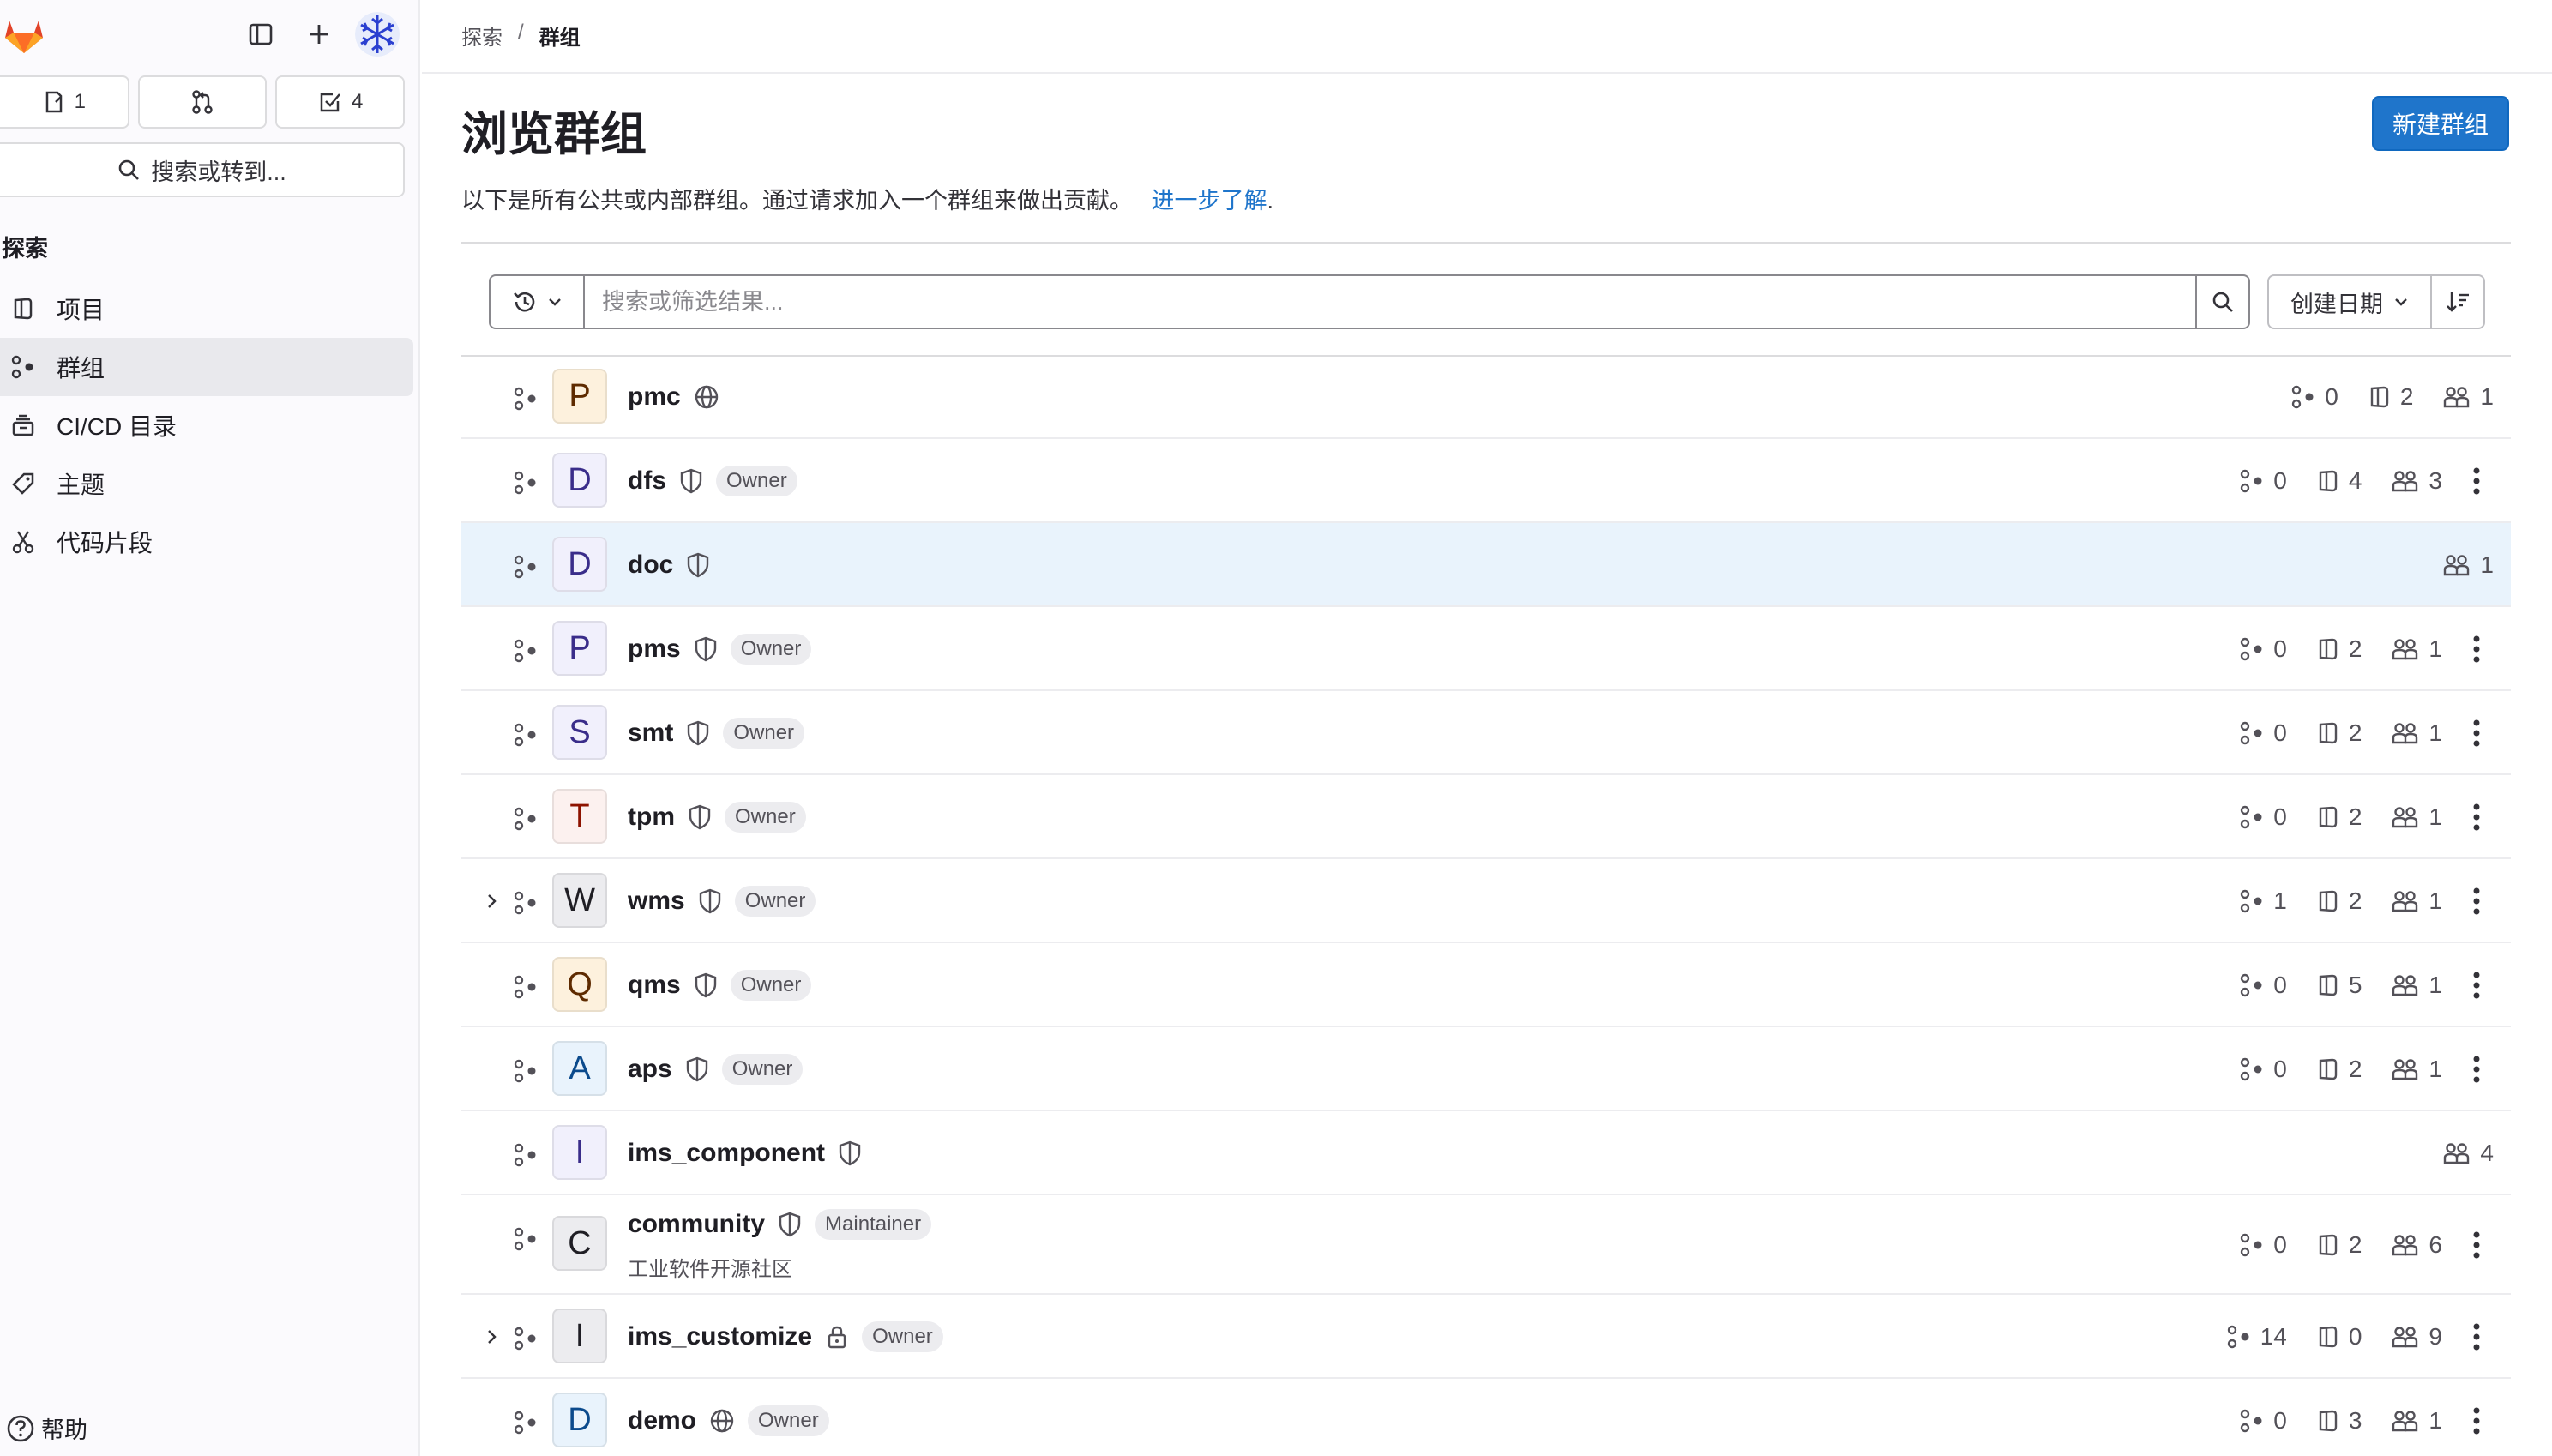 The width and height of the screenshot is (2552, 1456). I want to click on group-row: Ddemo Owner 0 3 1, so click(1486, 1417).